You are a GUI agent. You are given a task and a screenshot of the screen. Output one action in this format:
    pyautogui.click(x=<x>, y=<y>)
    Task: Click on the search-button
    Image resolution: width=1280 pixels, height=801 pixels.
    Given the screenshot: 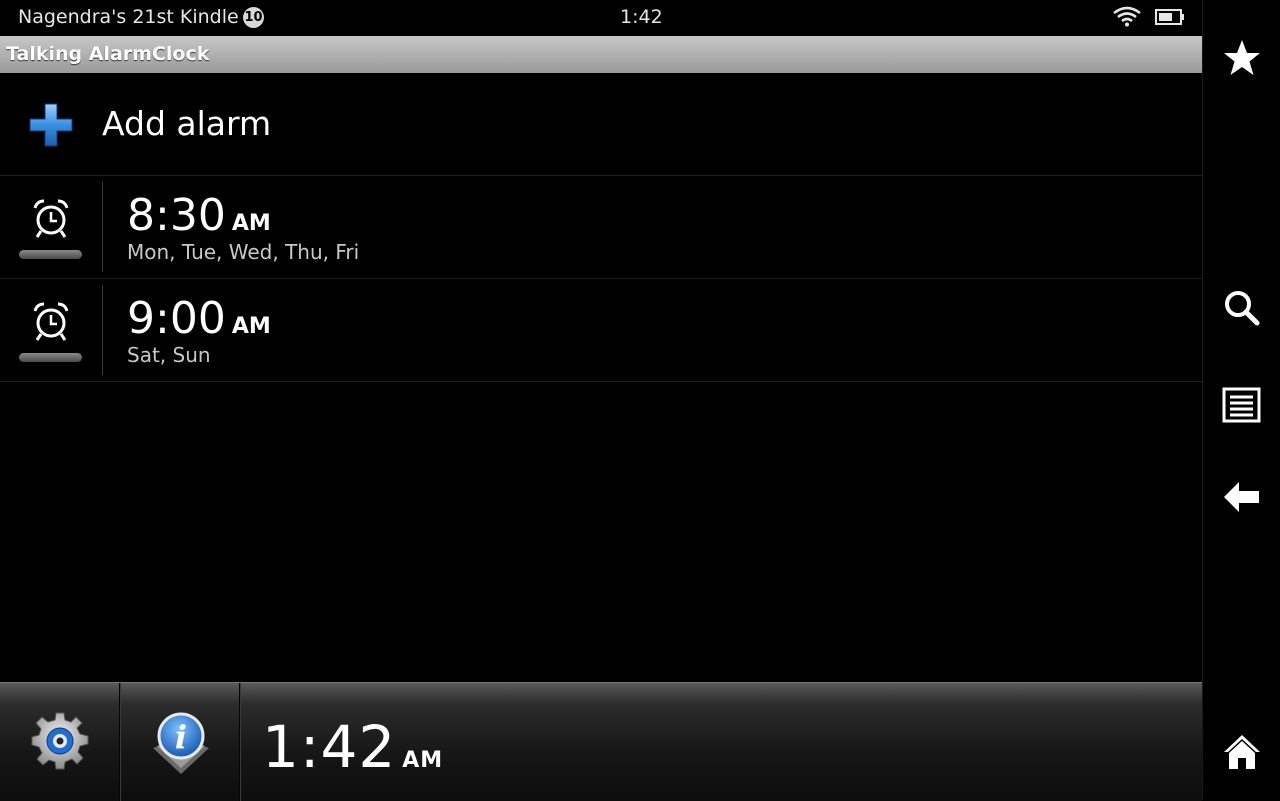 What is the action you would take?
    pyautogui.click(x=1241, y=303)
    